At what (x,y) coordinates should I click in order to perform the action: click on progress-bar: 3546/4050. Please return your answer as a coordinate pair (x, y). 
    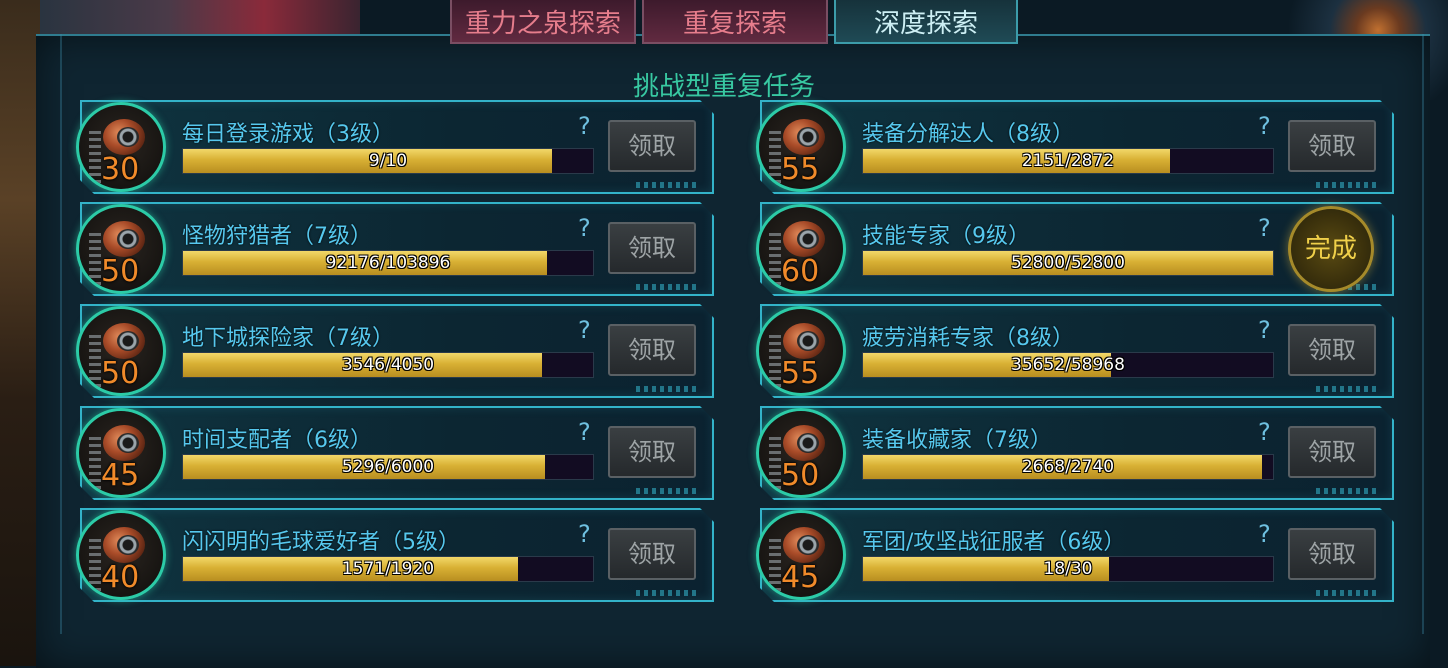
    Looking at the image, I should click on (388, 365).